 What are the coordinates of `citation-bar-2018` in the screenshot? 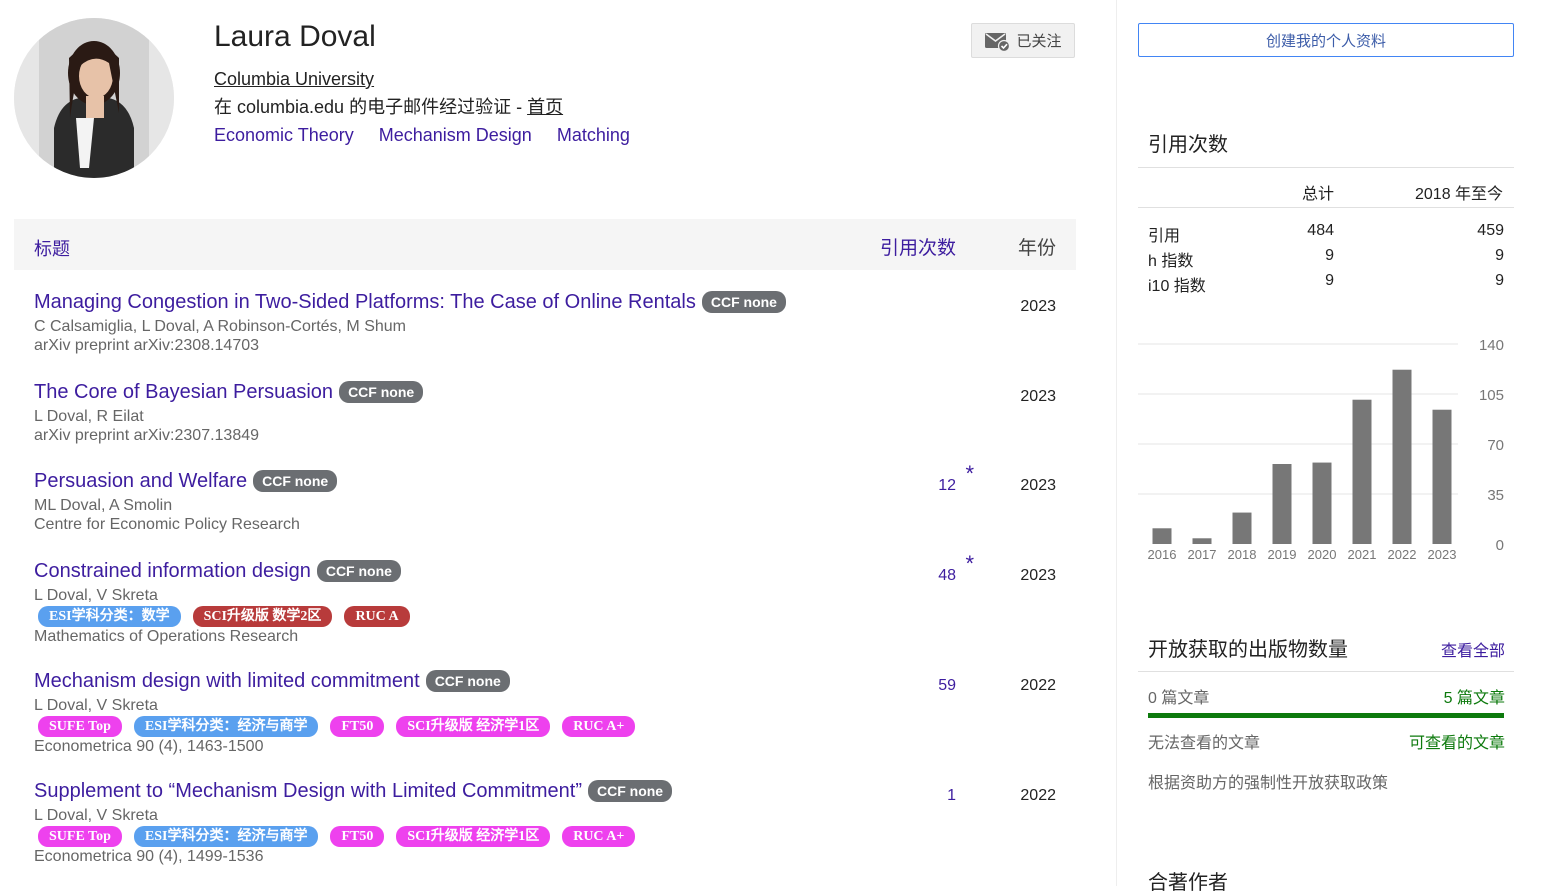 It's located at (1242, 528).